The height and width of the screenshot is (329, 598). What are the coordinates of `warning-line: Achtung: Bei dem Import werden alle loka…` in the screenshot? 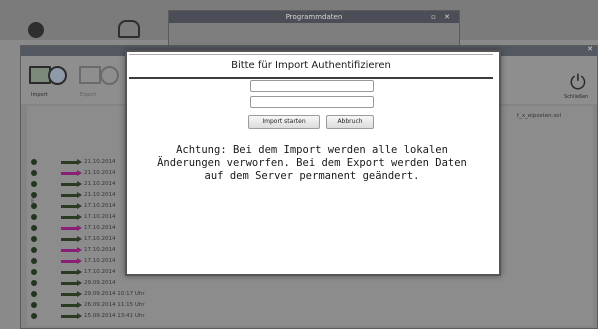 It's located at (312, 150).